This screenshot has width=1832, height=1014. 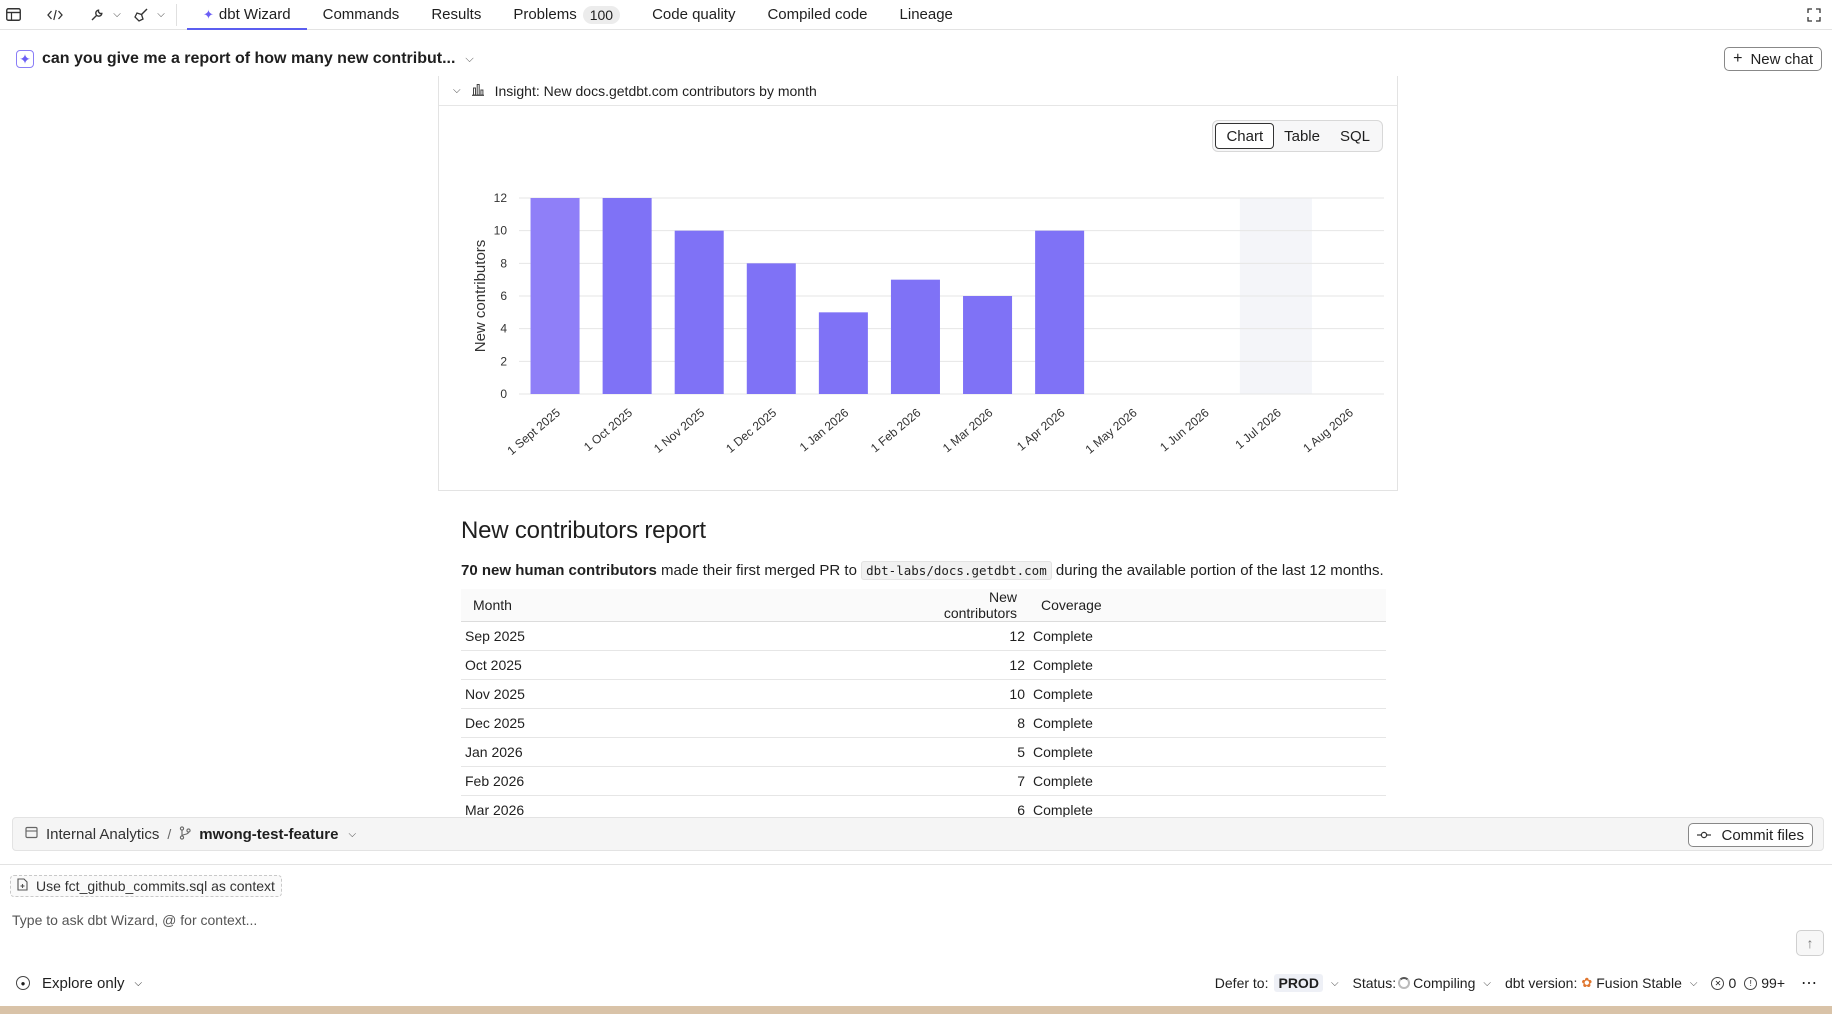 What do you see at coordinates (892, 920) in the screenshot?
I see `chat-prompt-input` at bounding box center [892, 920].